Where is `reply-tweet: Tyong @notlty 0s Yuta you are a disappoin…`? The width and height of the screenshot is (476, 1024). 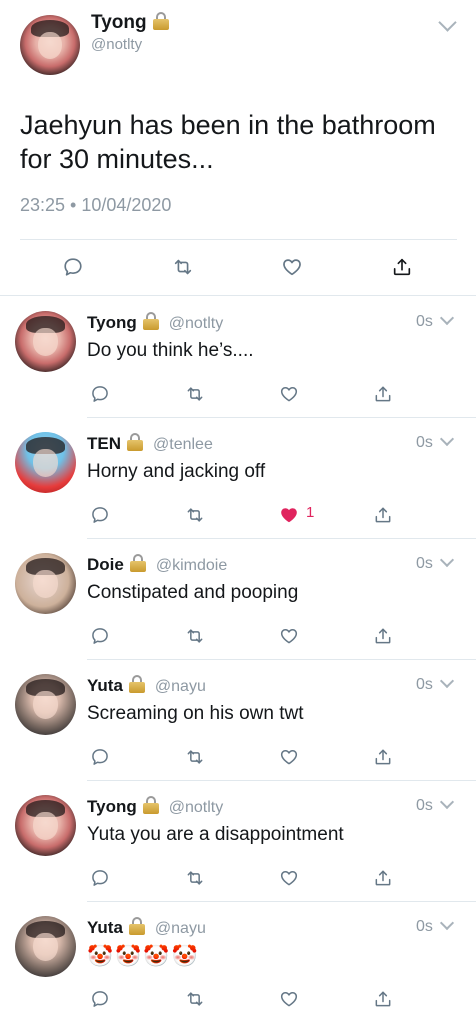 reply-tweet: Tyong @notlty 0s Yuta you are a disappoin… is located at coordinates (238, 840).